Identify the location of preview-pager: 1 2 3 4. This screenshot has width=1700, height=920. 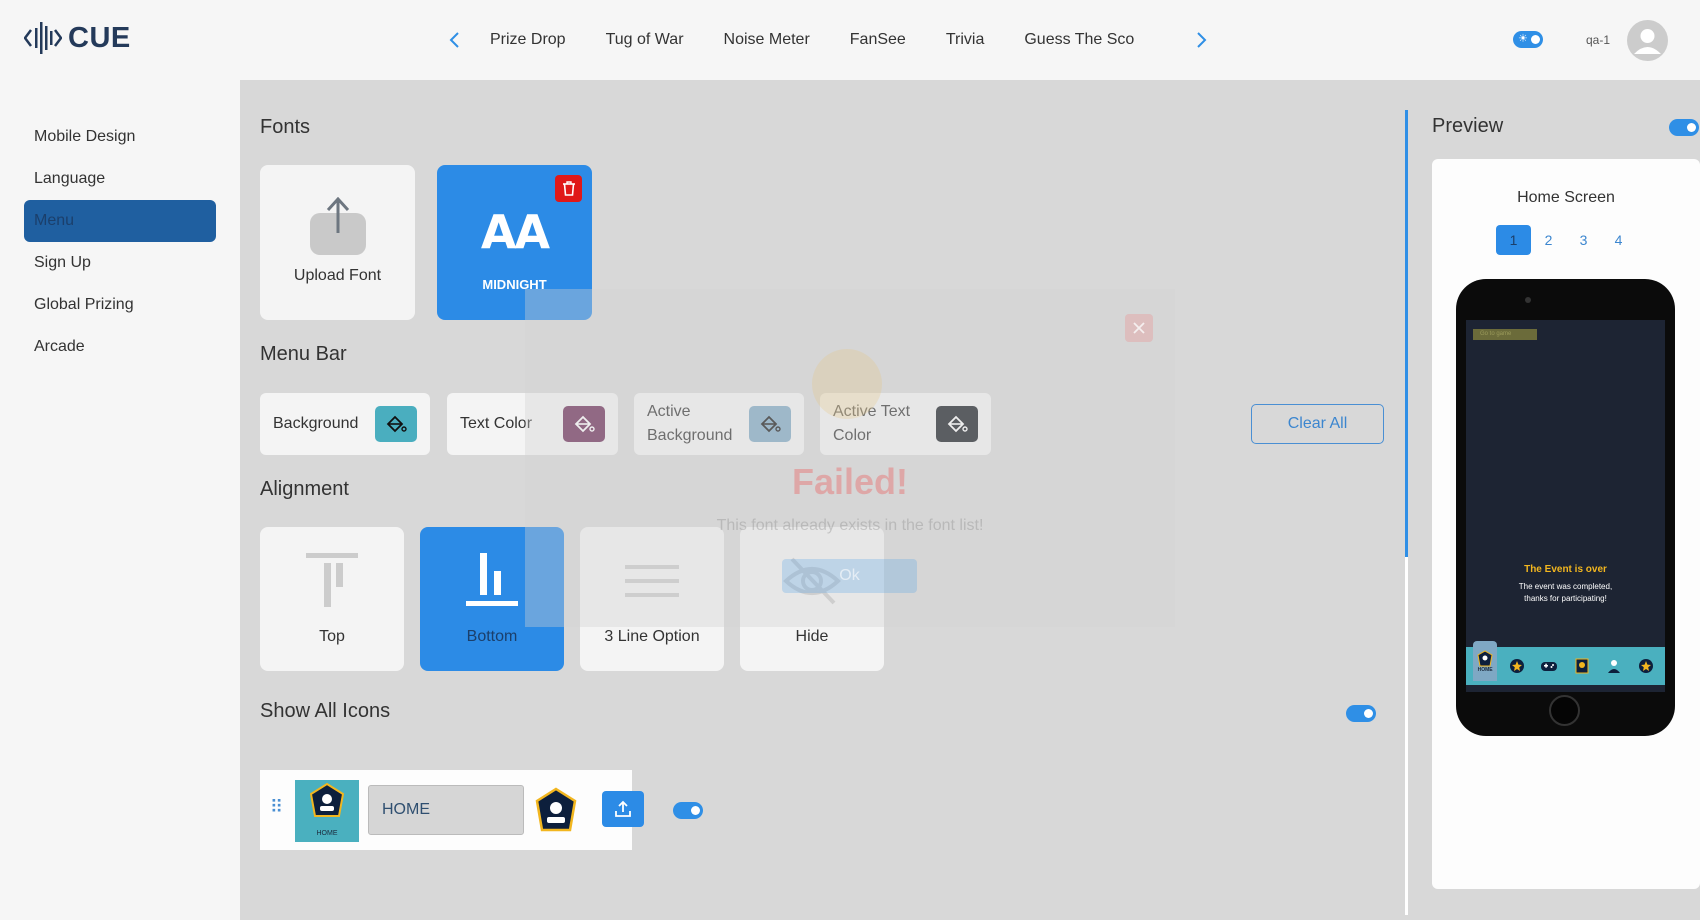
(1566, 240).